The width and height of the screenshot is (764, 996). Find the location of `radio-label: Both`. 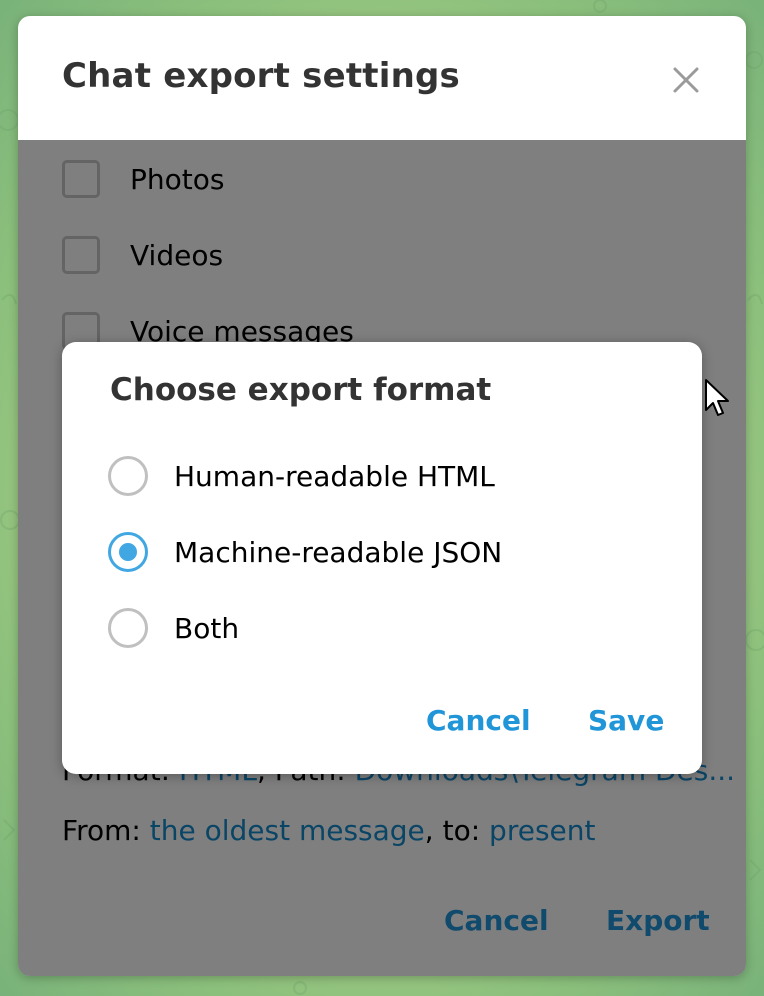

radio-label: Both is located at coordinates (207, 628).